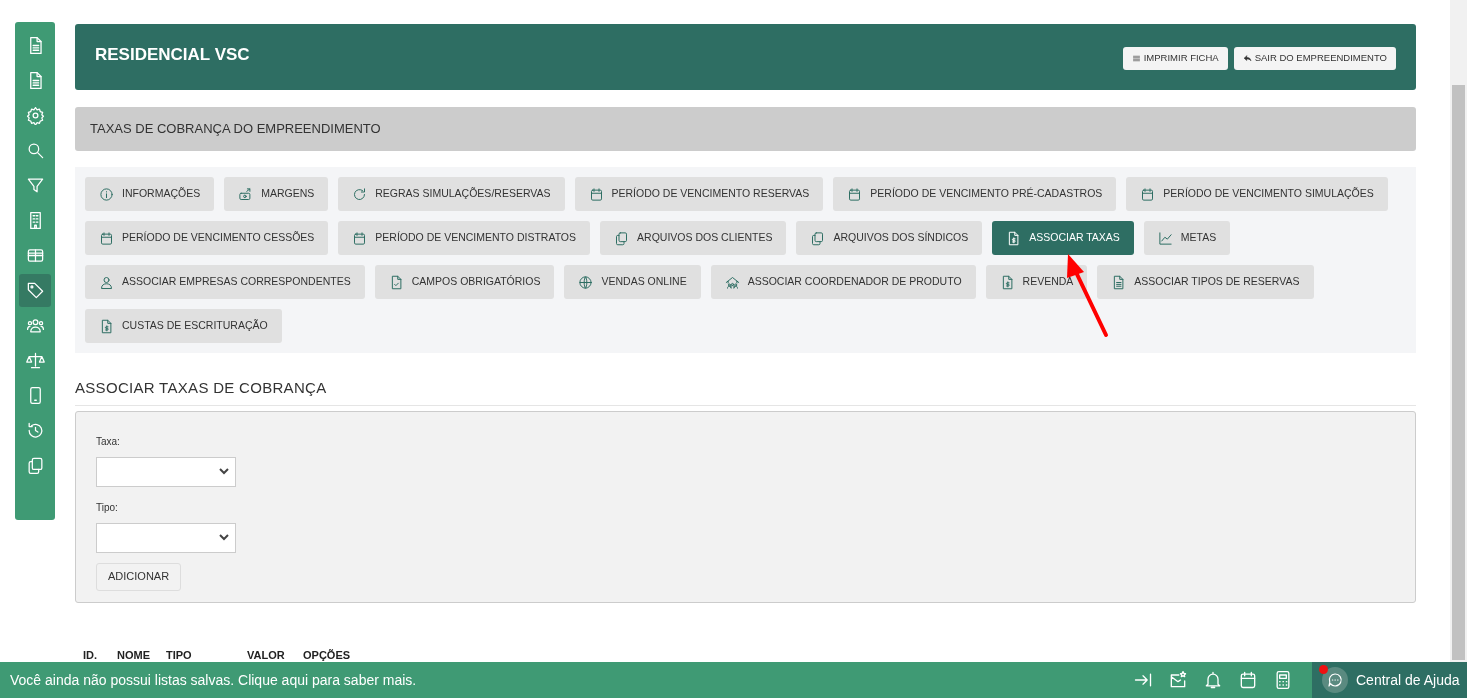  What do you see at coordinates (172, 55) in the screenshot?
I see `page-title: RESIDENCIAL VSC` at bounding box center [172, 55].